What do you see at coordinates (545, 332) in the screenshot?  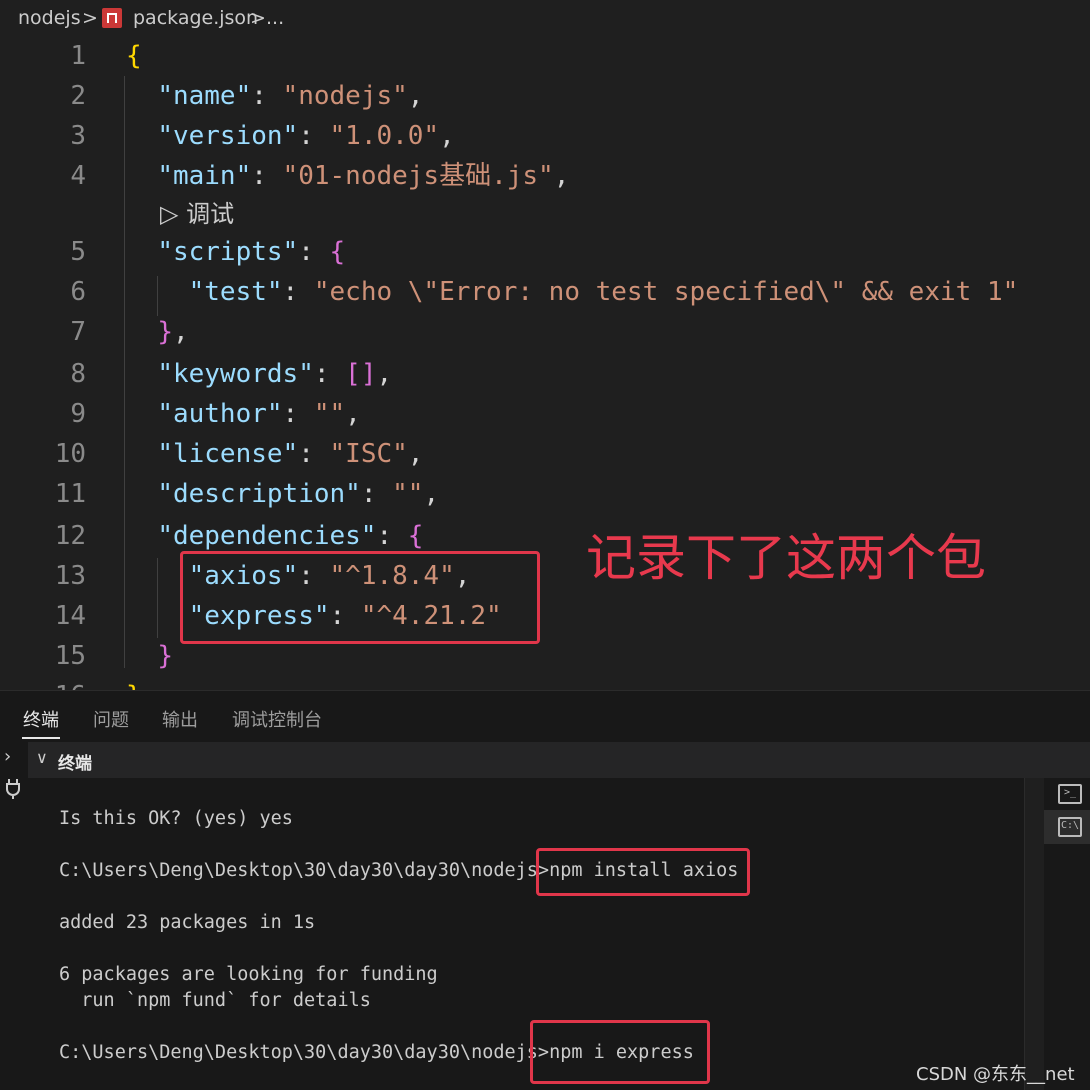 I see `code-line: 7 },` at bounding box center [545, 332].